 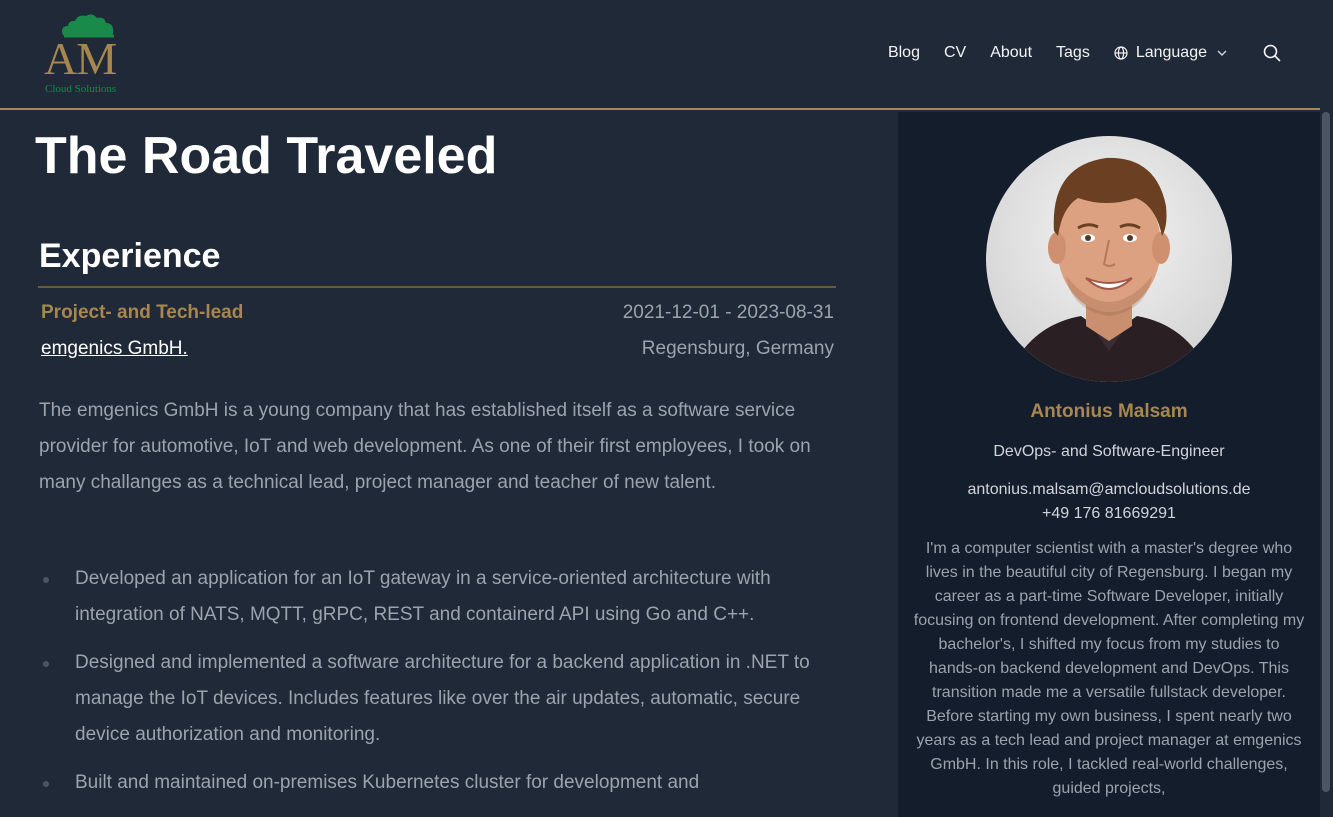 I want to click on logo: AM Cloud Solutions, so click(x=88, y=53).